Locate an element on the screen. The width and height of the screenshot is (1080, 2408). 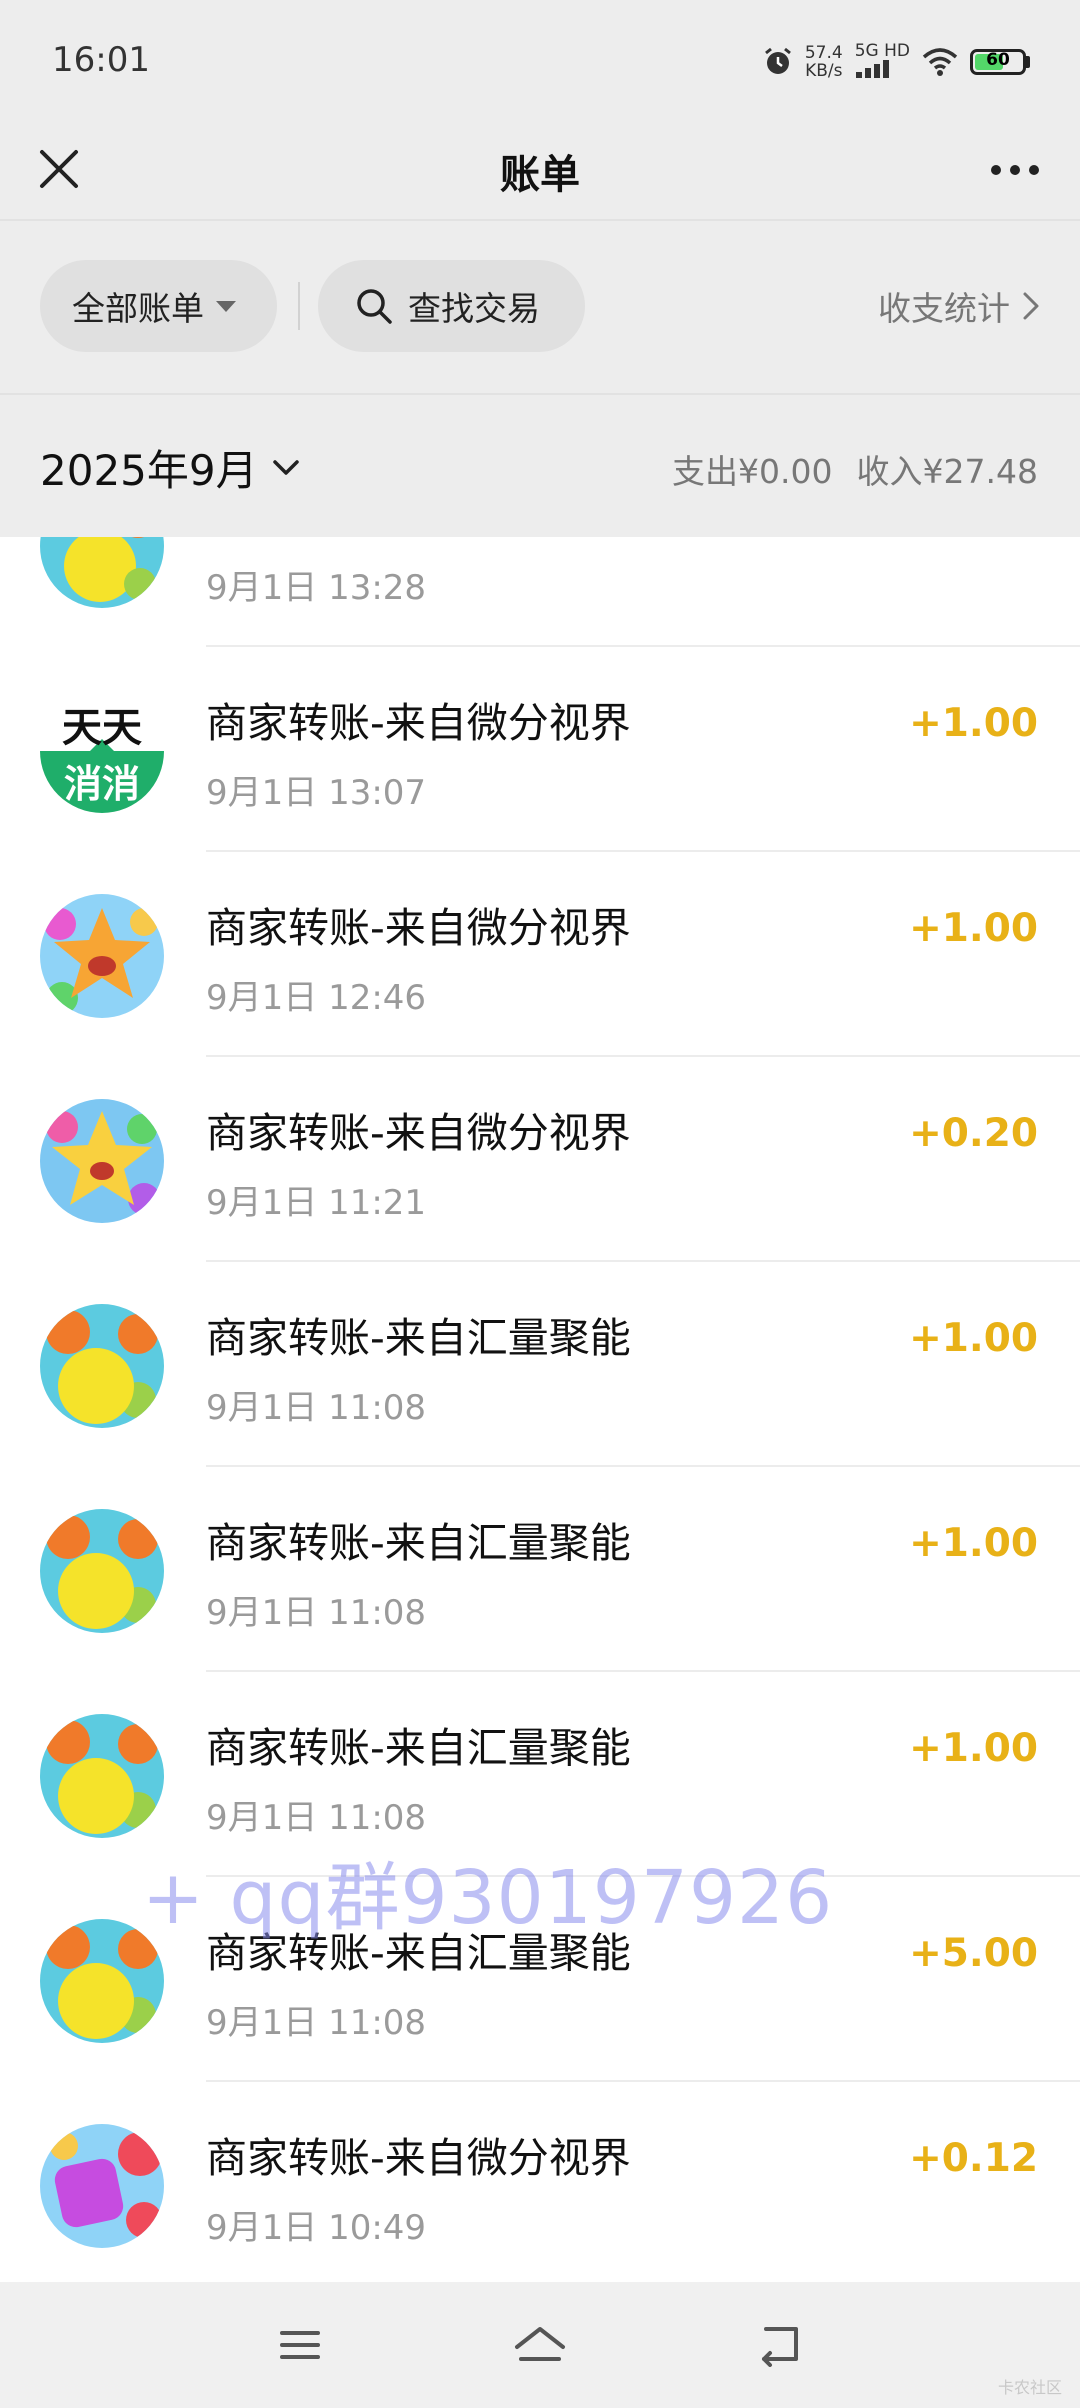
month-selector: 2025年9月 is located at coordinates (170, 467).